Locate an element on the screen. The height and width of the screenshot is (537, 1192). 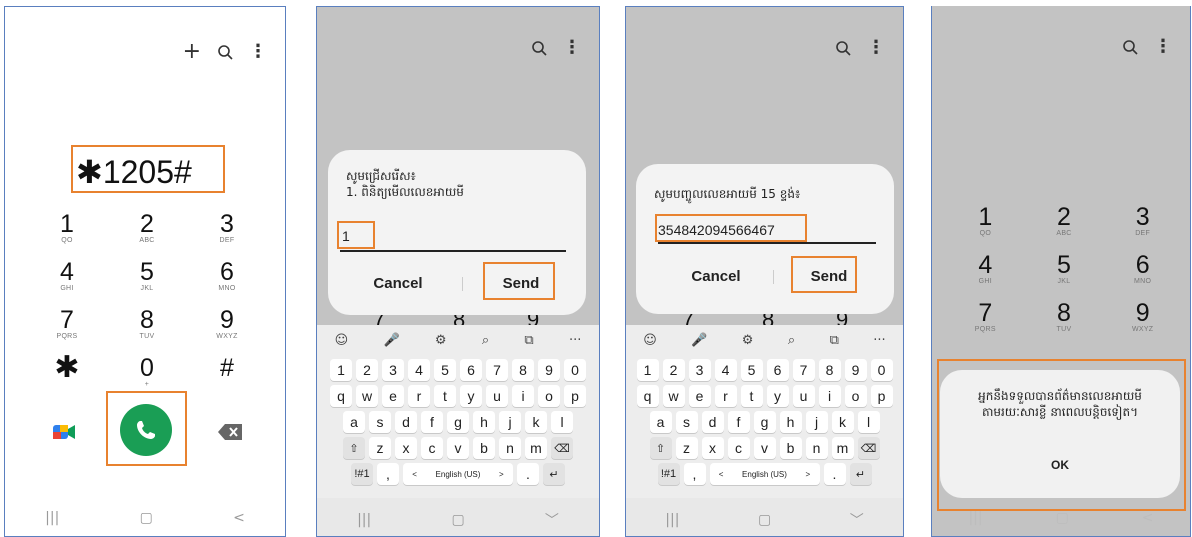
key-f: f is located at coordinates (738, 422).